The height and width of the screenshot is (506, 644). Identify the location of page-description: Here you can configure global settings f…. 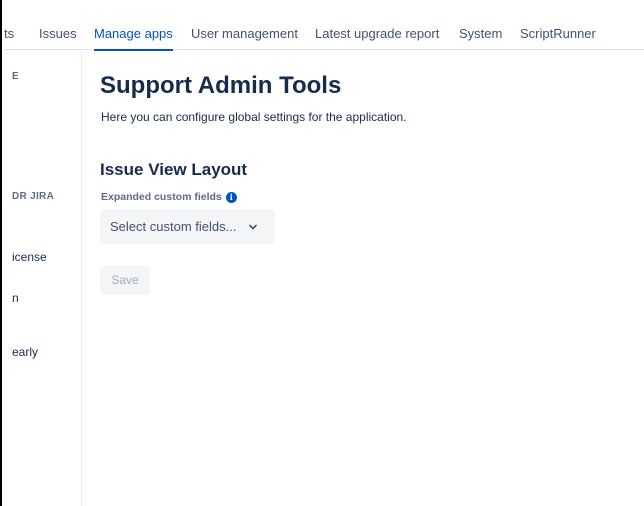
(254, 117).